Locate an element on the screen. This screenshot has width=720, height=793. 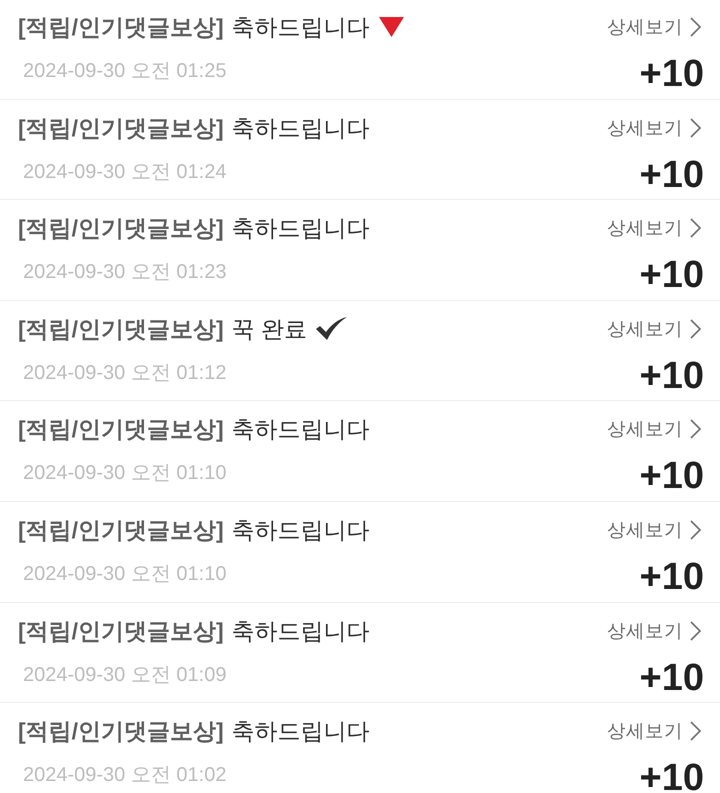
reward-date: 2024-09-30 오전 01:24 is located at coordinates (124, 172).